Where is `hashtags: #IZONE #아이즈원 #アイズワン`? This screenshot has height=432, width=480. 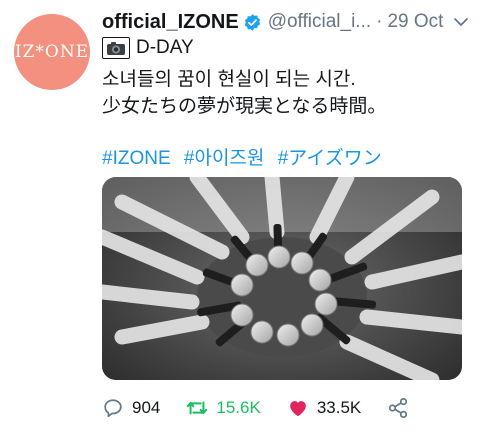
hashtags: #IZONE #아이즈원 #アイズワン is located at coordinates (246, 156).